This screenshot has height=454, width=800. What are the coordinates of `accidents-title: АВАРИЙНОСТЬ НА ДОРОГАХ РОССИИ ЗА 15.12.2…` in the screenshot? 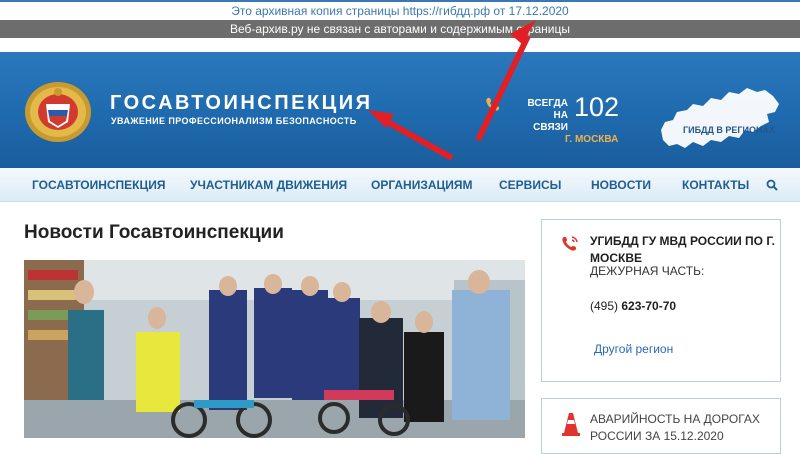 It's located at (675, 427).